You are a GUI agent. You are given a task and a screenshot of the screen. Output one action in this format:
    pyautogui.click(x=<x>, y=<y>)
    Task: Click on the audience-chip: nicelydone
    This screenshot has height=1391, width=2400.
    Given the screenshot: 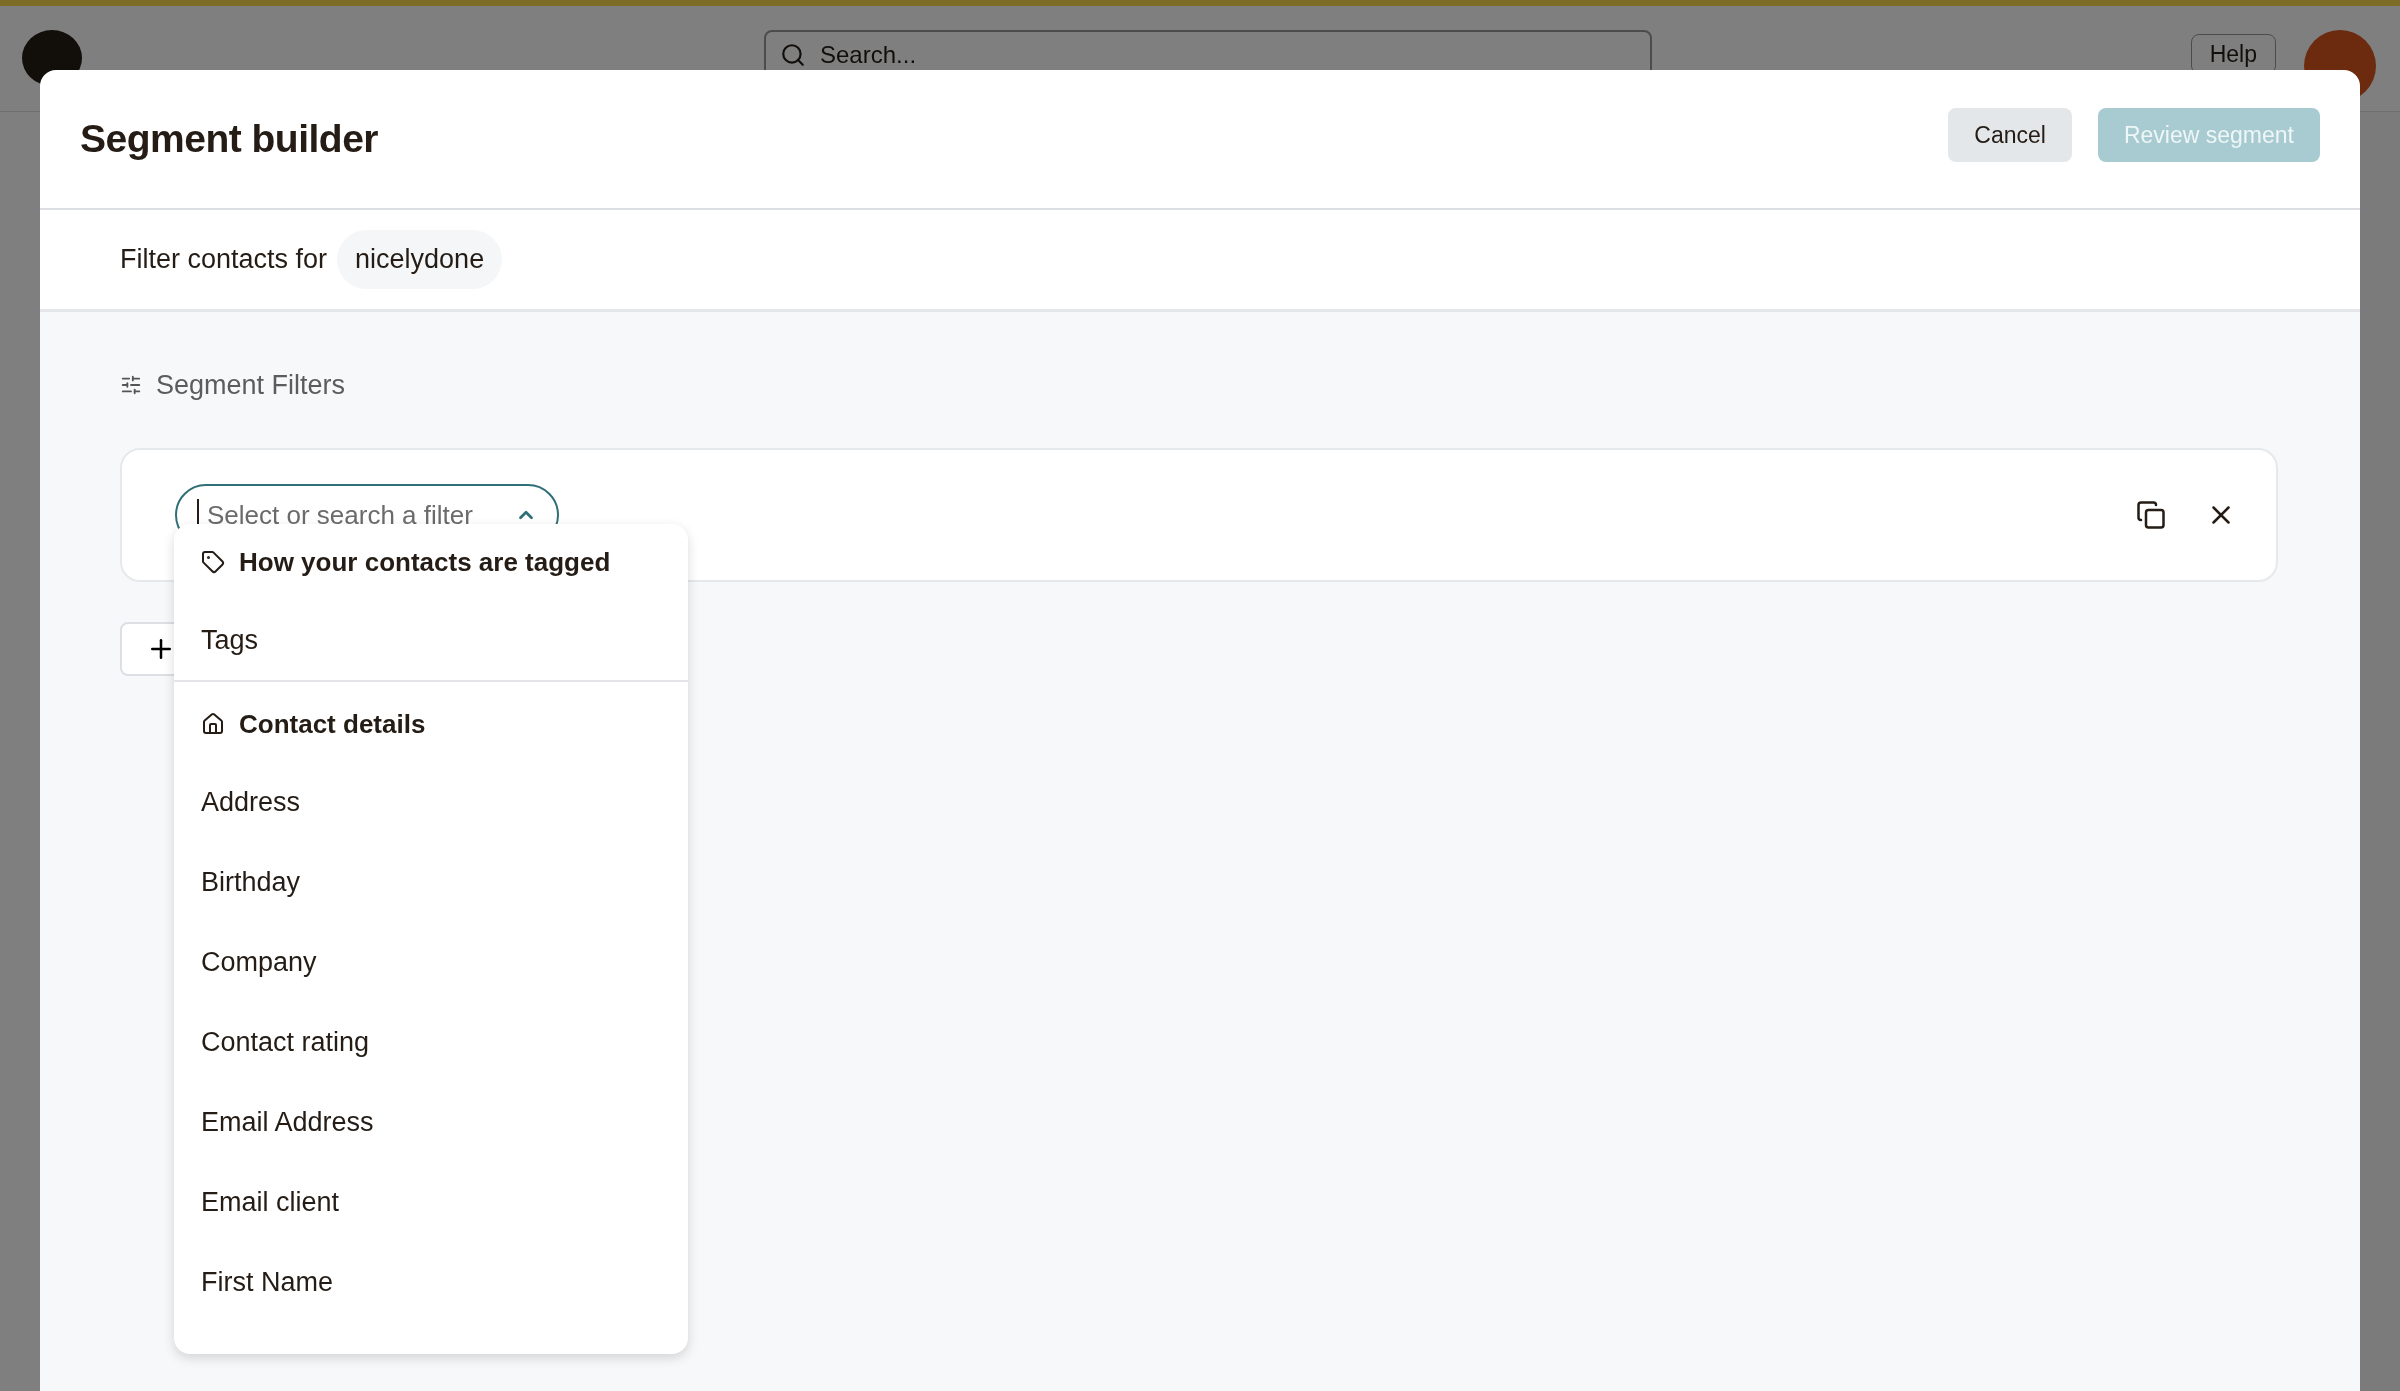 What is the action you would take?
    pyautogui.click(x=420, y=259)
    